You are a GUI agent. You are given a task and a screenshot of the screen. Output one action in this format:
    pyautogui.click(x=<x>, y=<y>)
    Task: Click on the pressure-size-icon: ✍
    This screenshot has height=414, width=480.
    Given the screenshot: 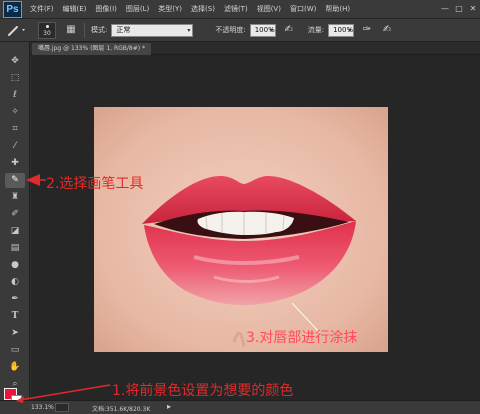 What is the action you would take?
    pyautogui.click(x=387, y=30)
    